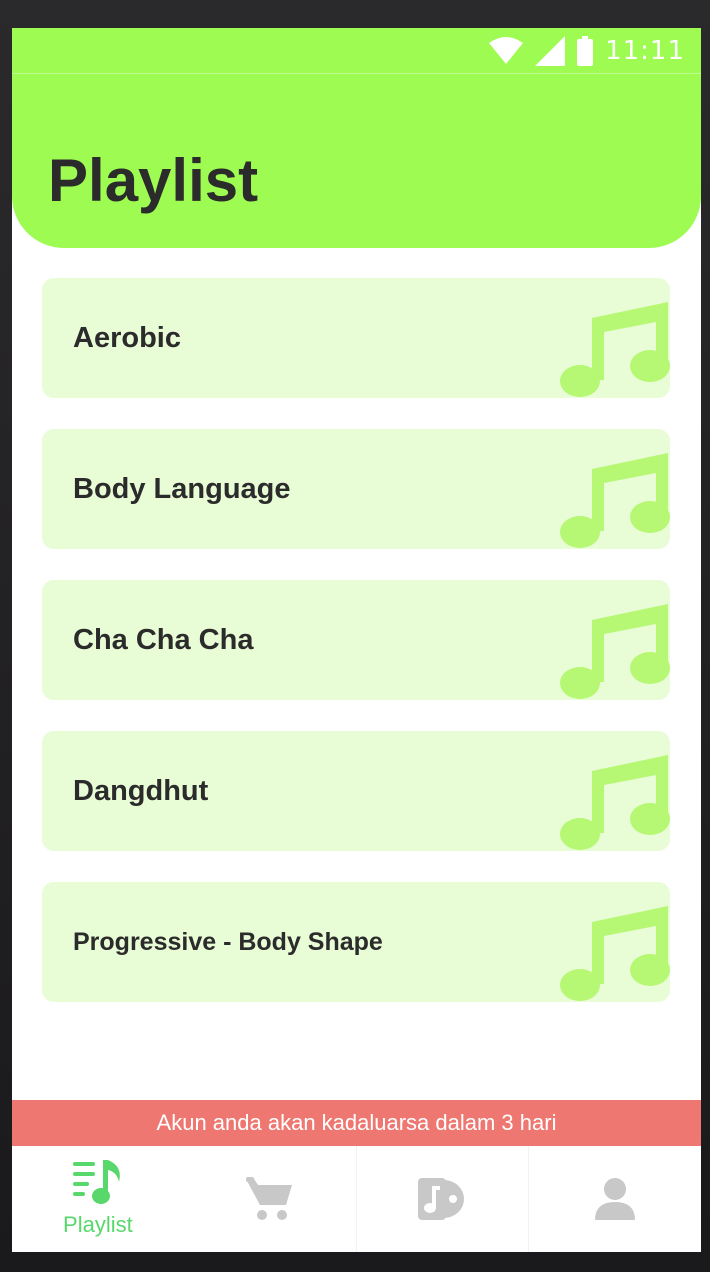 The width and height of the screenshot is (710, 1272). I want to click on music-album-icon, so click(441, 1199).